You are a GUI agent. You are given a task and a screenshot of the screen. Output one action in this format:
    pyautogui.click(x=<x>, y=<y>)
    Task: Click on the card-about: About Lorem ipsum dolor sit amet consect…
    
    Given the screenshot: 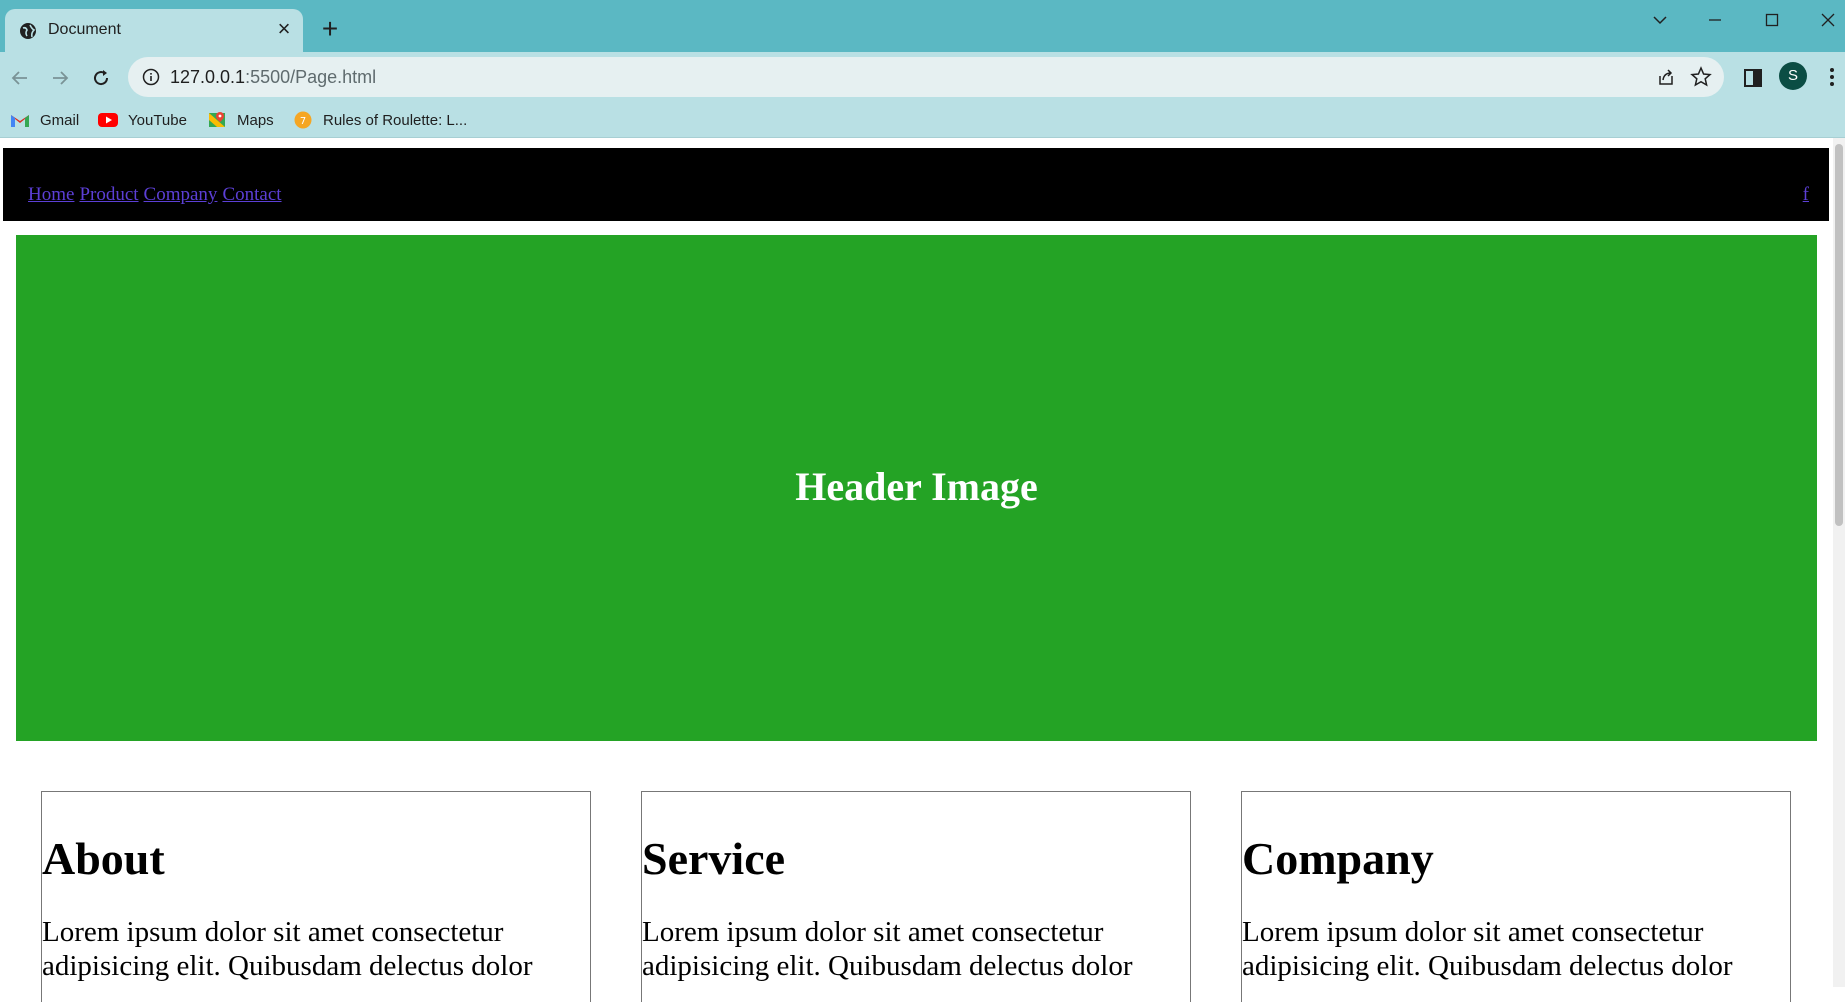 What is the action you would take?
    pyautogui.click(x=316, y=896)
    